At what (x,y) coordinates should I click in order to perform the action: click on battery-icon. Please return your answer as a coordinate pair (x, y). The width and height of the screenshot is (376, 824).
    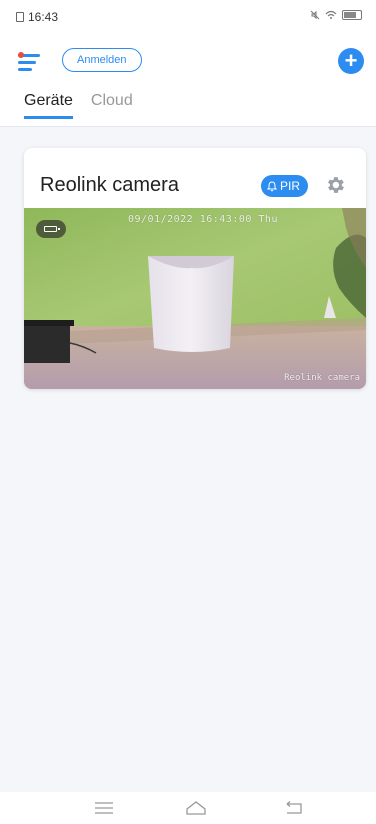
    Looking at the image, I should click on (51, 229).